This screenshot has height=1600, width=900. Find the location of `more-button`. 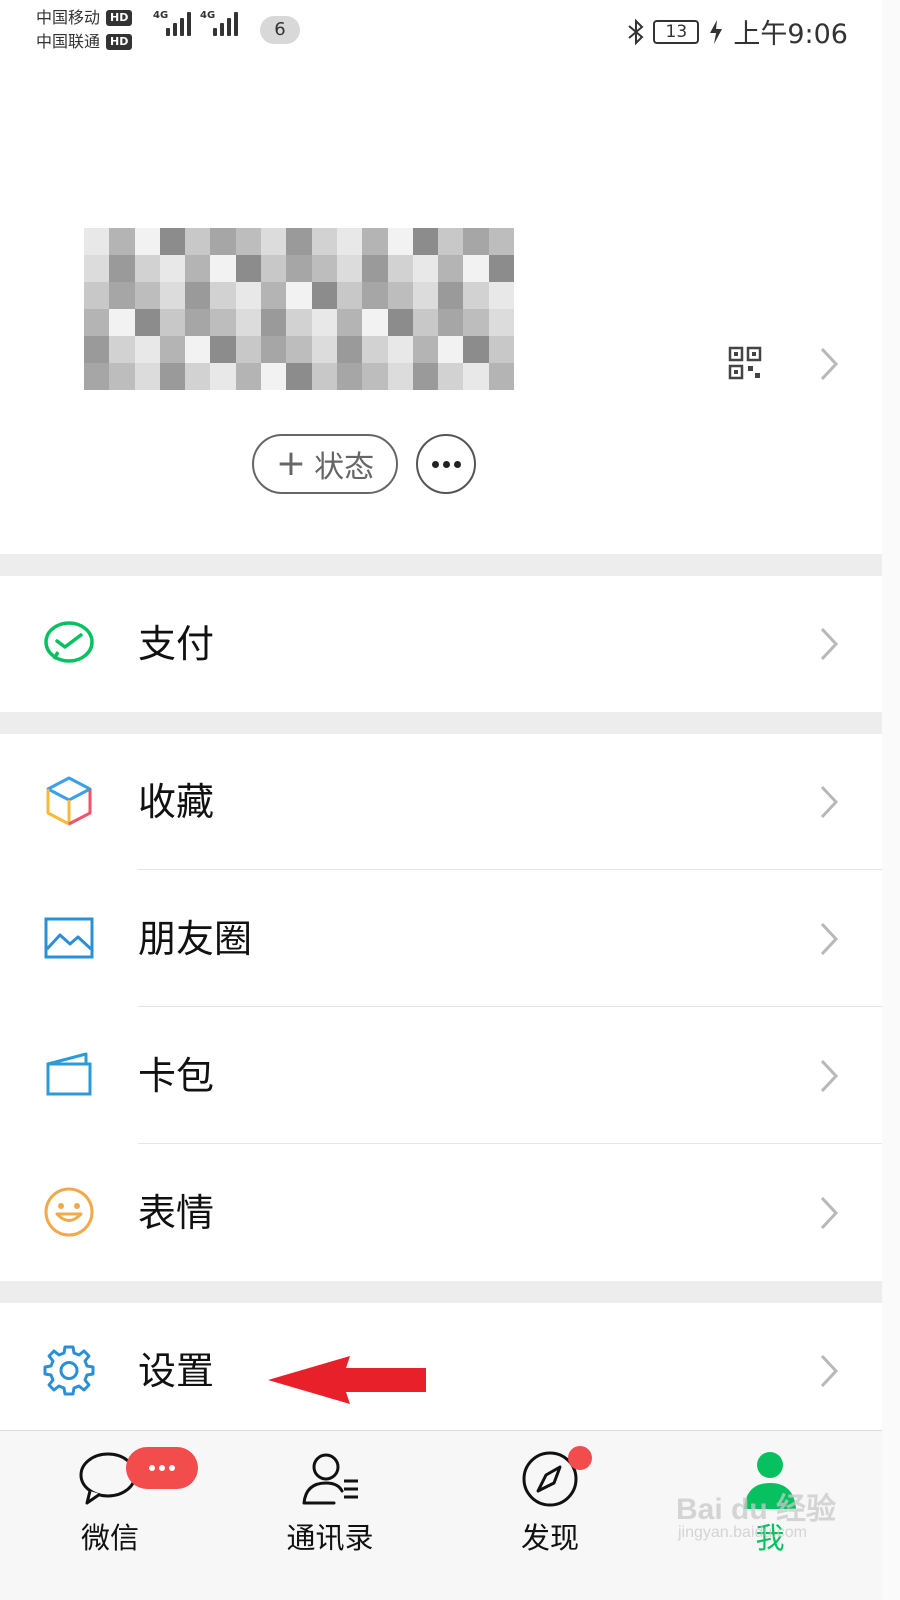

more-button is located at coordinates (446, 464).